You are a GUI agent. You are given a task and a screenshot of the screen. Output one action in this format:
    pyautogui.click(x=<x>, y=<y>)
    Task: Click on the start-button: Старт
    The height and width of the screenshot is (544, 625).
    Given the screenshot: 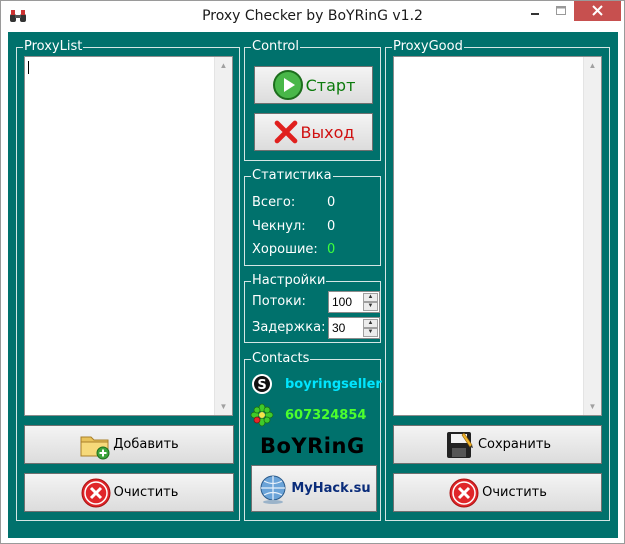 What is the action you would take?
    pyautogui.click(x=313, y=85)
    